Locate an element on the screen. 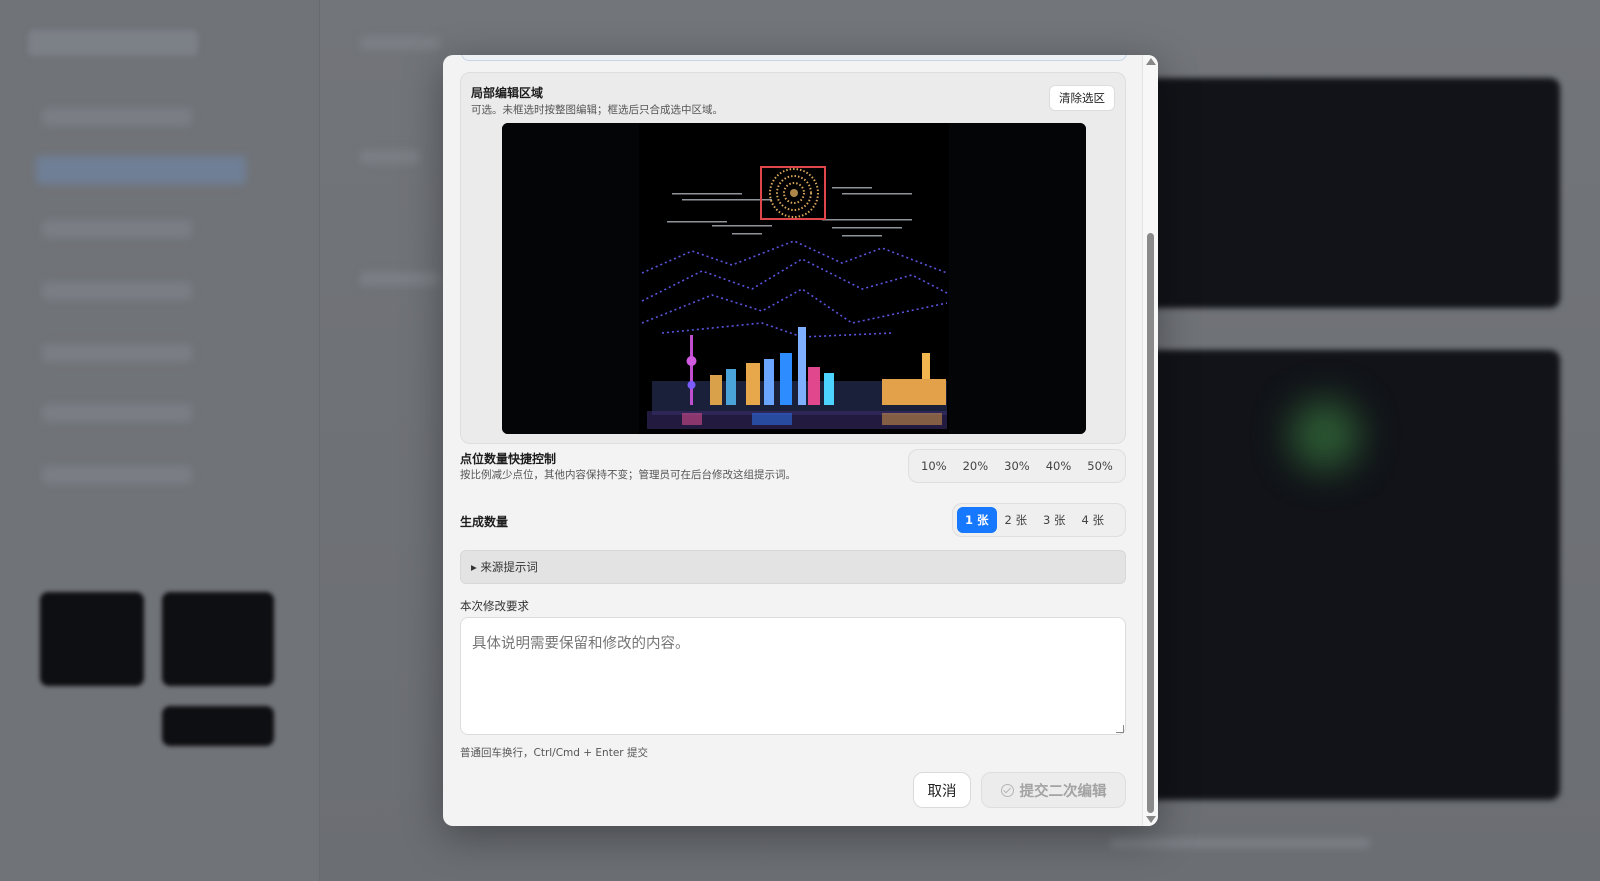 The width and height of the screenshot is (1600, 881). night-skyline-image is located at coordinates (794, 278).